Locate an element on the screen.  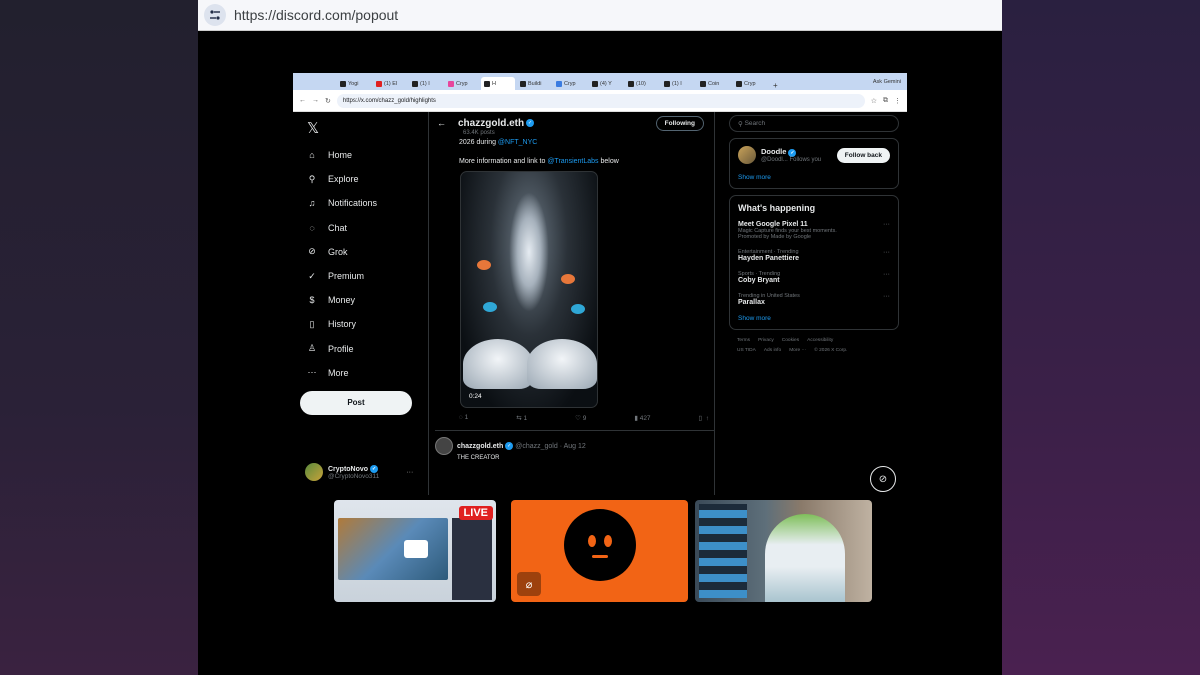
browser-tab: H is located at coordinates (498, 83).